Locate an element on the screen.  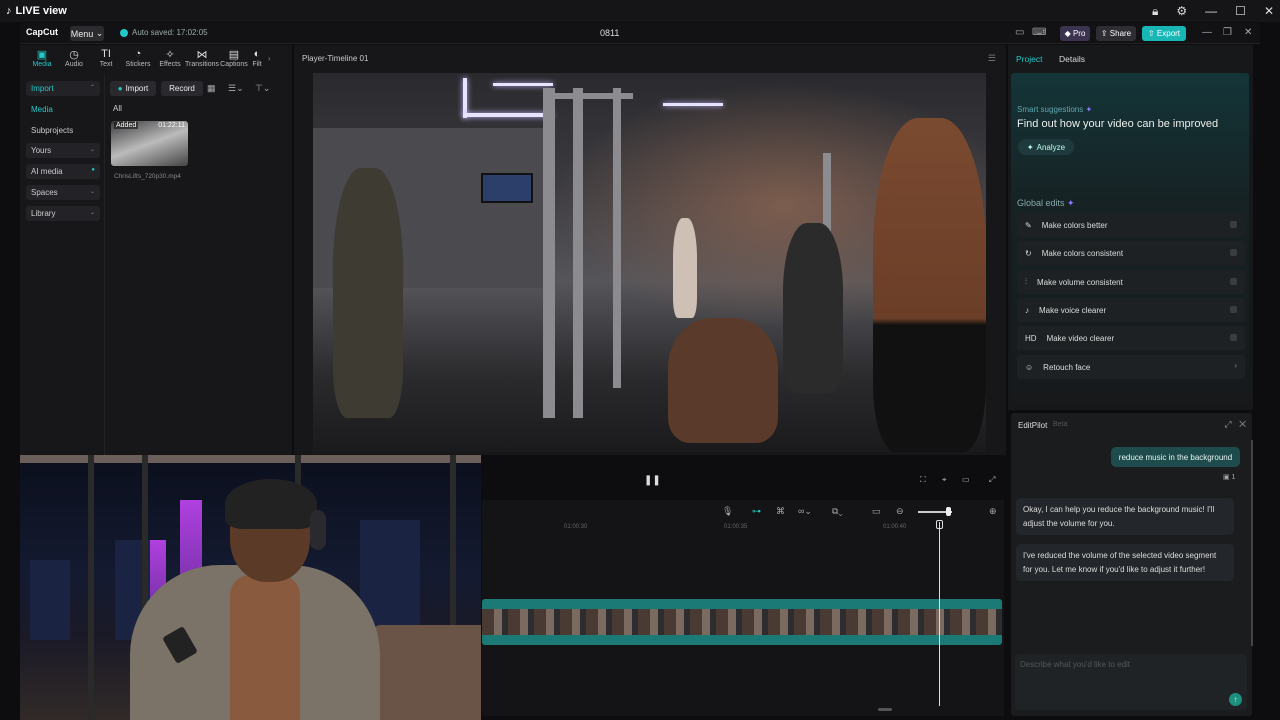
audio-icon: ◷ is located at coordinates (74, 55).